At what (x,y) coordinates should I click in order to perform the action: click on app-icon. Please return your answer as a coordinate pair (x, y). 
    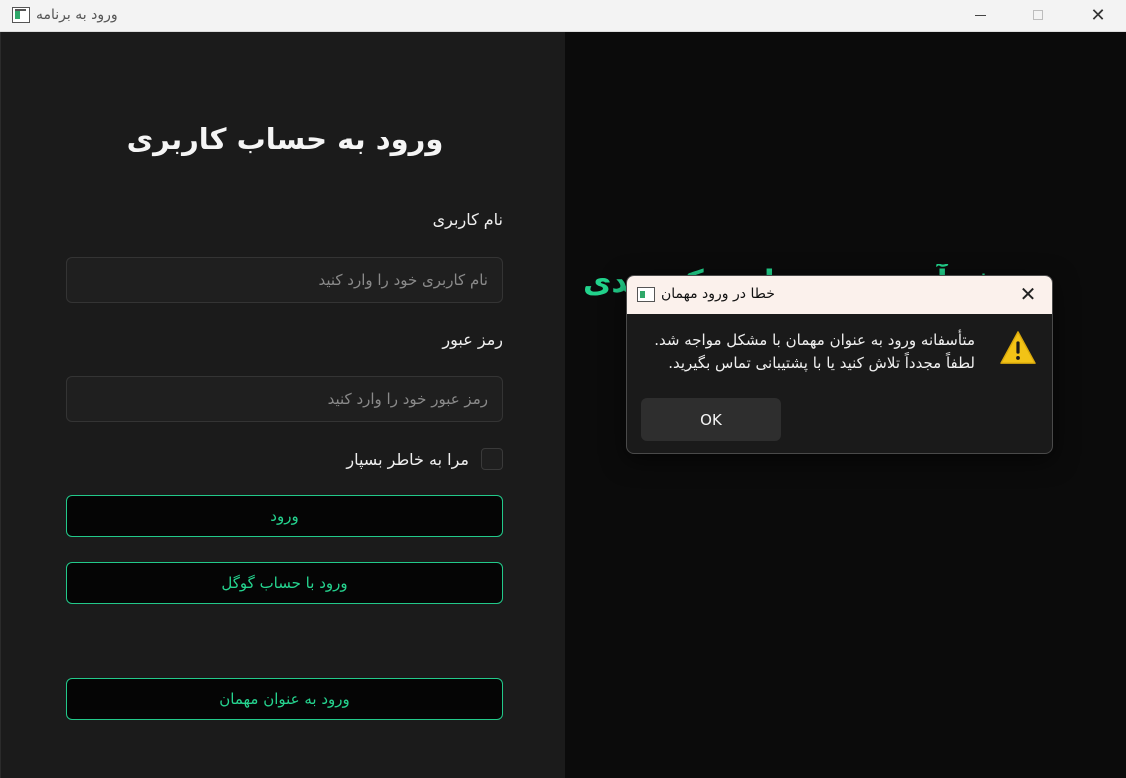
    Looking at the image, I should click on (21, 15).